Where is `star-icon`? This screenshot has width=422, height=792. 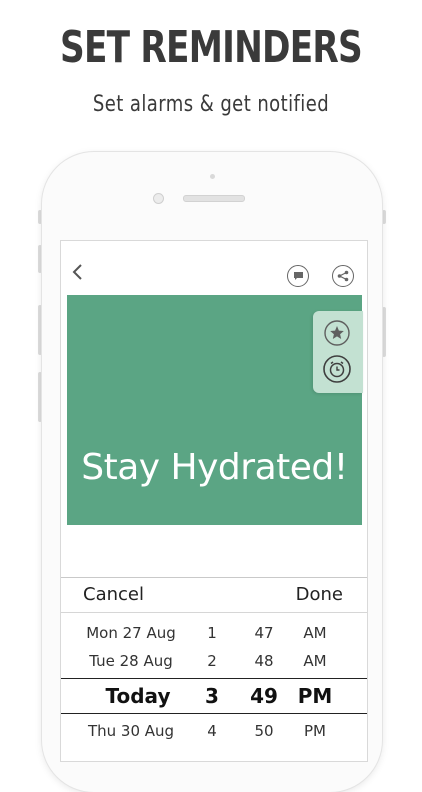
star-icon is located at coordinates (337, 333).